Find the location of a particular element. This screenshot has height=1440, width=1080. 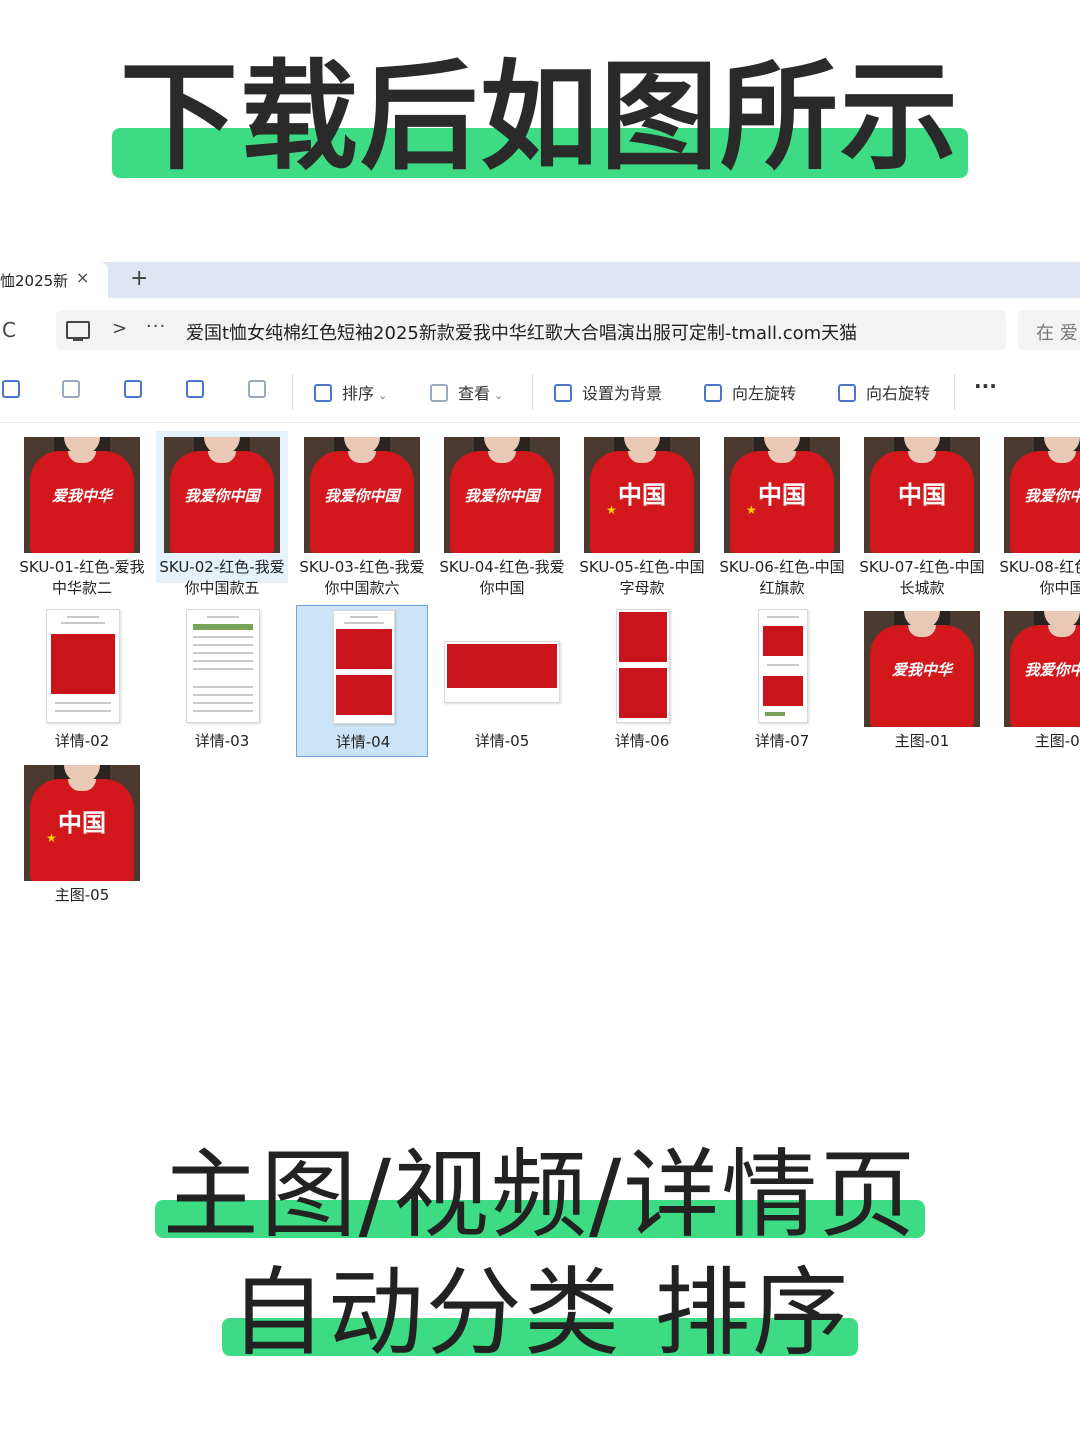

file-name: SKU-02-红色-我爱你中国款五 is located at coordinates (222, 577).